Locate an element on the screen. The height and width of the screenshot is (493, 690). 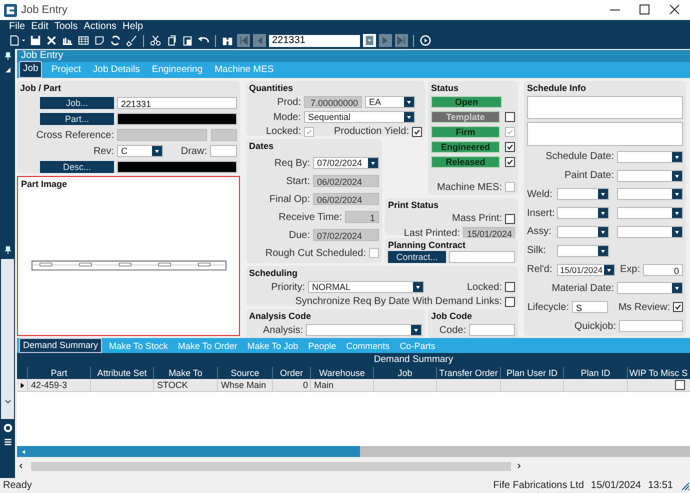
menu-item: File is located at coordinates (17, 26).